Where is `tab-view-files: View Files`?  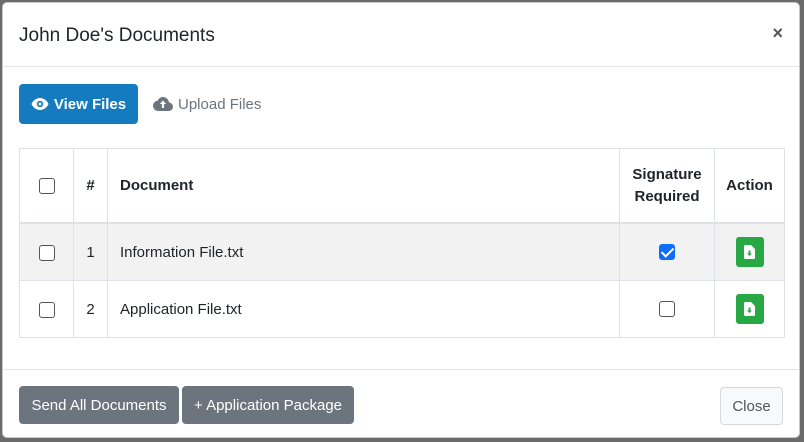 tab-view-files: View Files is located at coordinates (78, 104).